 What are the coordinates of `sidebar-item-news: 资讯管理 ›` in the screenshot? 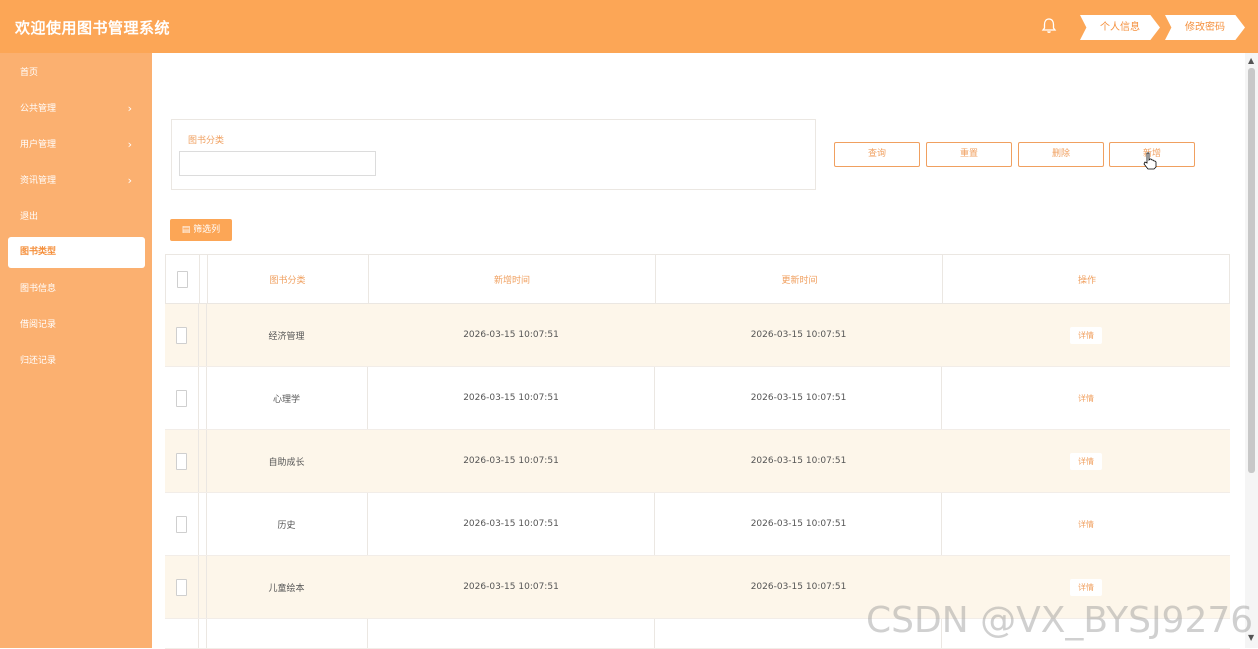 It's located at (76, 181).